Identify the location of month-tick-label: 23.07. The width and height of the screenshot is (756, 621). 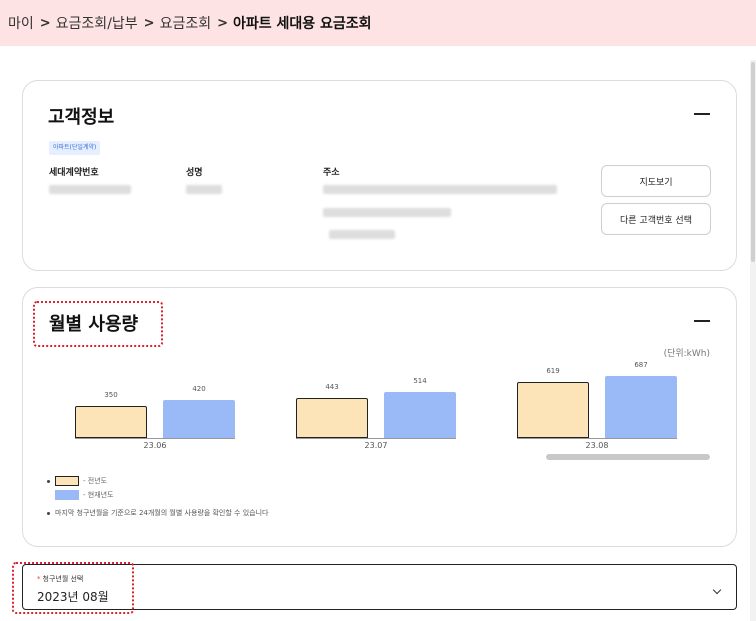
(376, 445).